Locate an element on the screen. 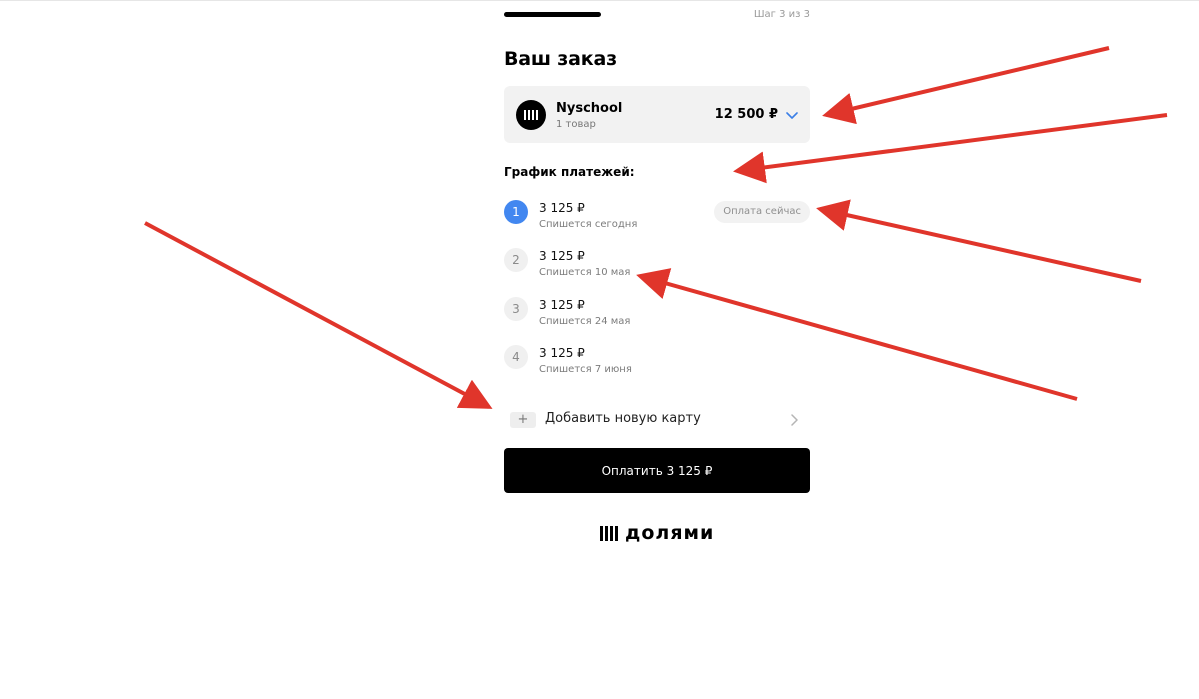  schedule-title: График платежей: is located at coordinates (569, 172).